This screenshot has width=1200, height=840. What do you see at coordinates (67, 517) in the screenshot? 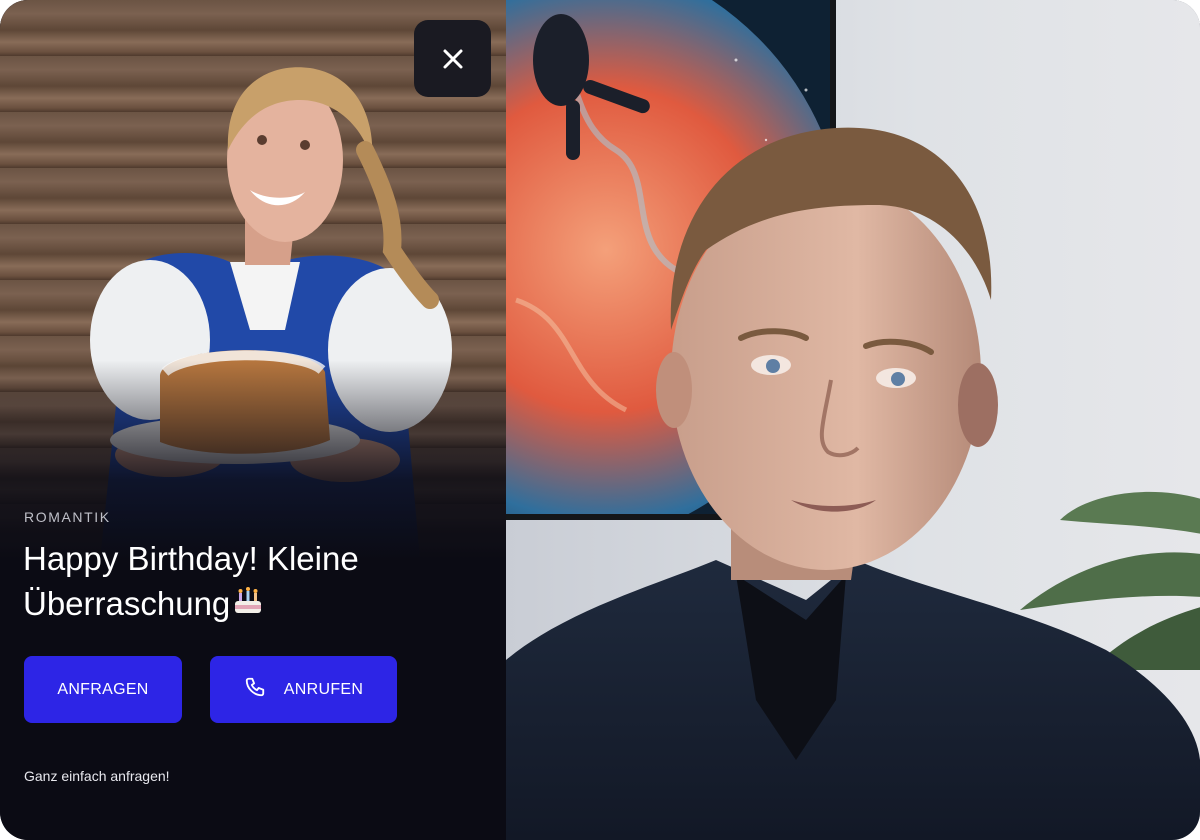
I see `offer-category: ROMANTIK` at bounding box center [67, 517].